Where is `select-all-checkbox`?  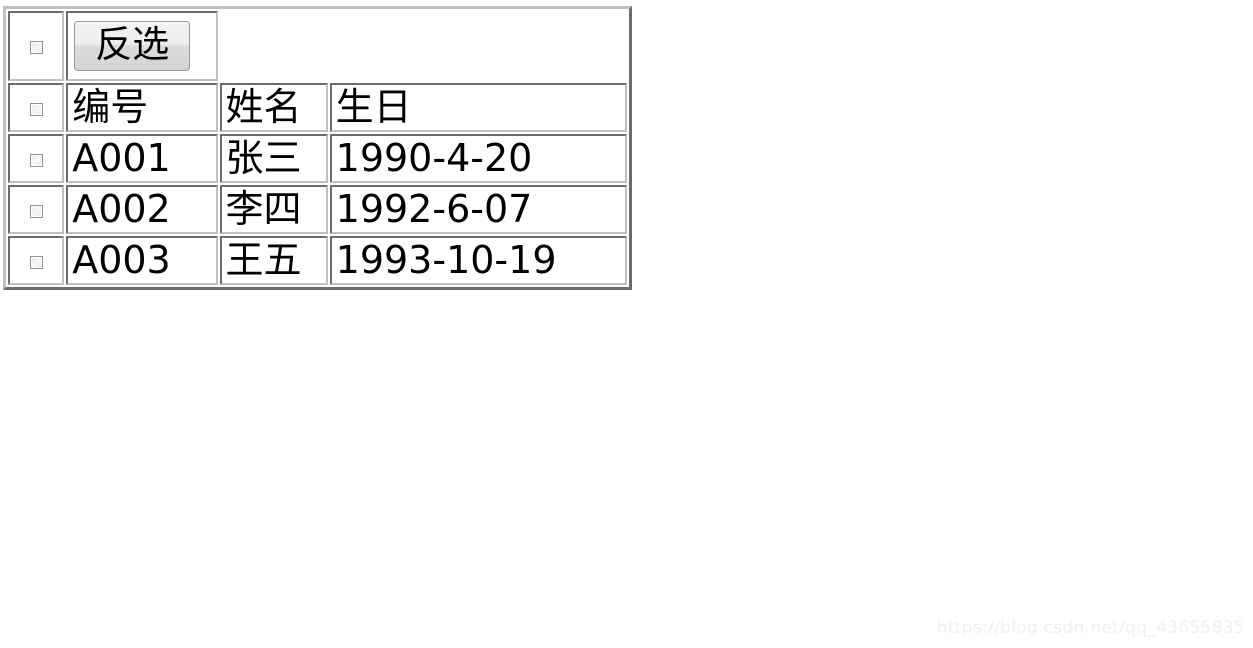
select-all-checkbox is located at coordinates (36, 48).